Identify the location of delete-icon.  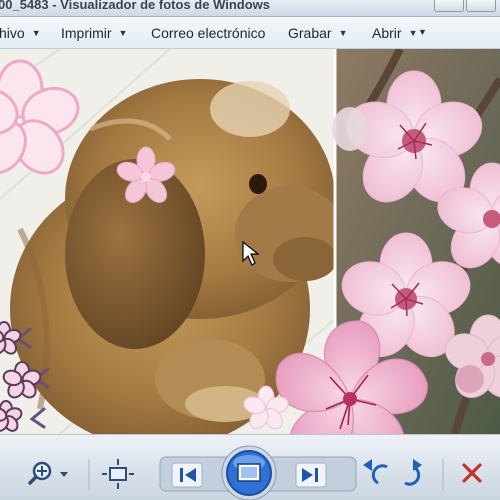
(472, 473).